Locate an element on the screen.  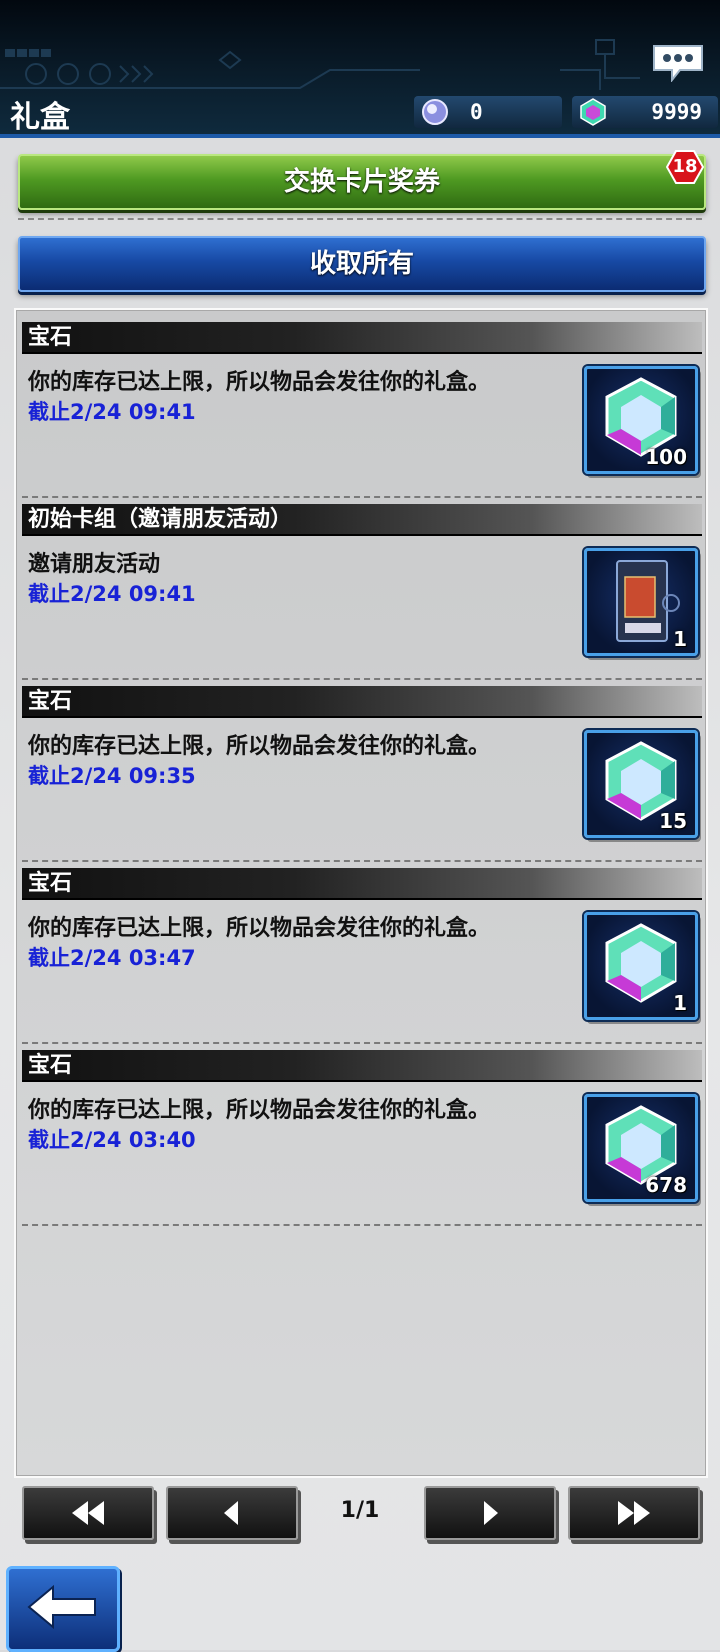
back-arrow-icon is located at coordinates (61, 1607).